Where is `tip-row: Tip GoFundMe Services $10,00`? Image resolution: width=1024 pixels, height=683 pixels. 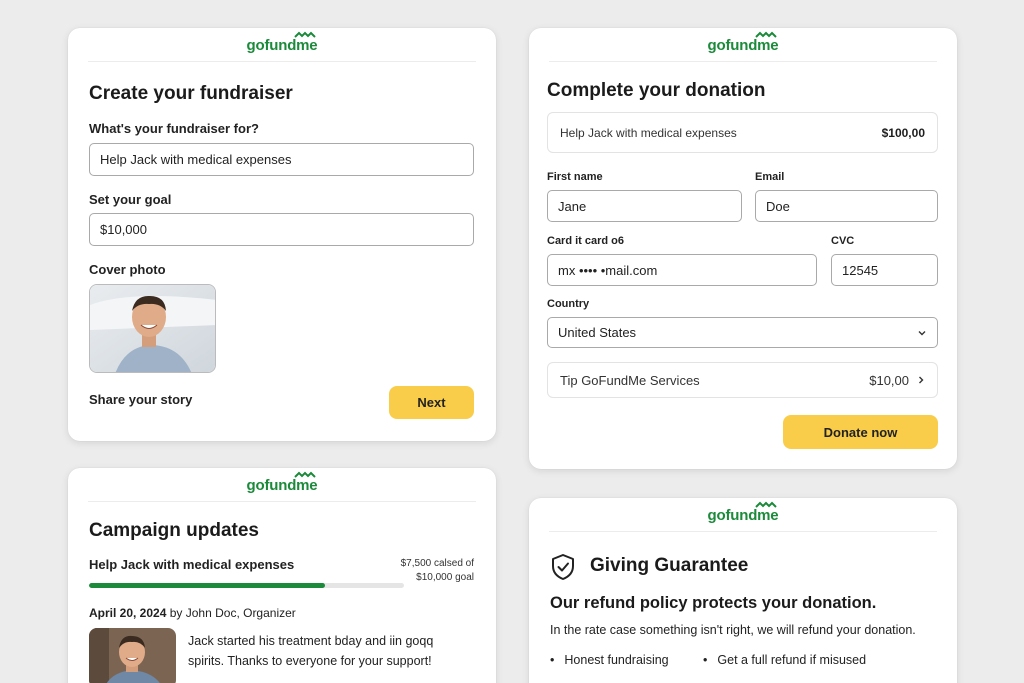 tip-row: Tip GoFundMe Services $10,00 is located at coordinates (742, 380).